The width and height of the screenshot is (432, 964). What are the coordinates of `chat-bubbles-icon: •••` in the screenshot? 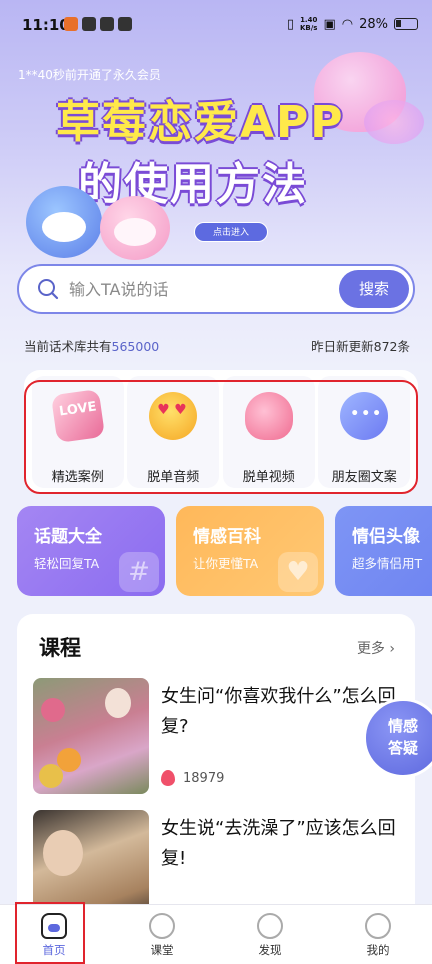 It's located at (364, 416).